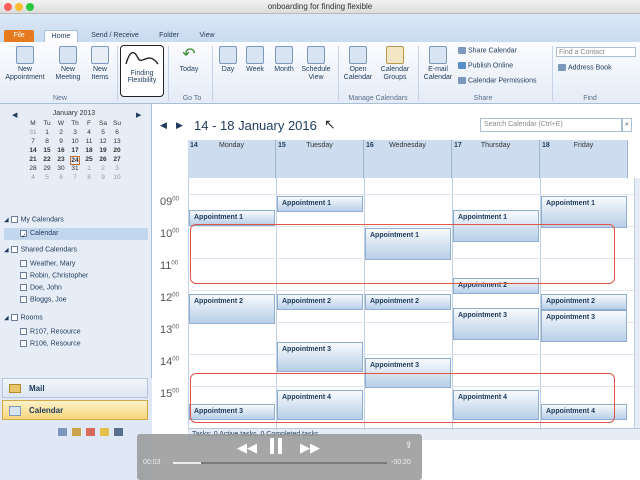 Image resolution: width=640 pixels, height=480 pixels. What do you see at coordinates (14, 317) in the screenshot?
I see `rooms-checkbox` at bounding box center [14, 317].